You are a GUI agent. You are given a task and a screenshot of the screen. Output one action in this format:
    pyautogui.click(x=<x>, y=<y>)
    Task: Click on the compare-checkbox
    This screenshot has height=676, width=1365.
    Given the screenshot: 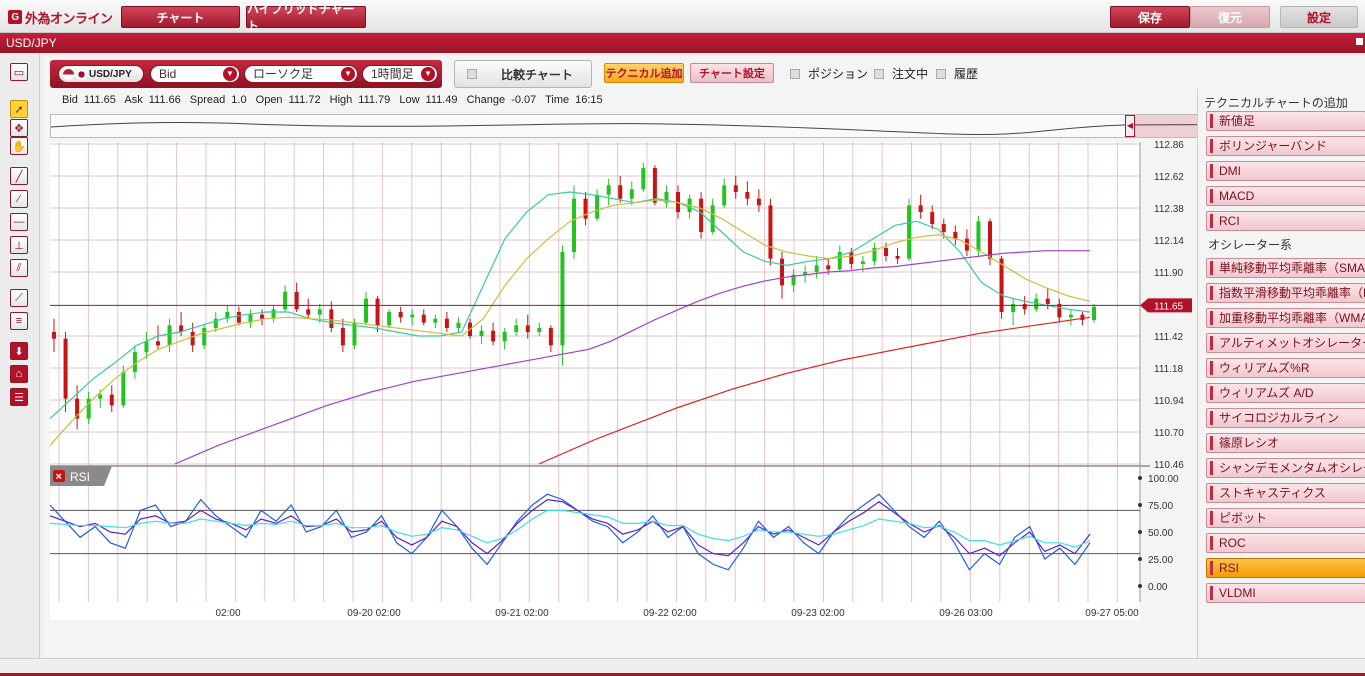 What is the action you would take?
    pyautogui.click(x=472, y=74)
    